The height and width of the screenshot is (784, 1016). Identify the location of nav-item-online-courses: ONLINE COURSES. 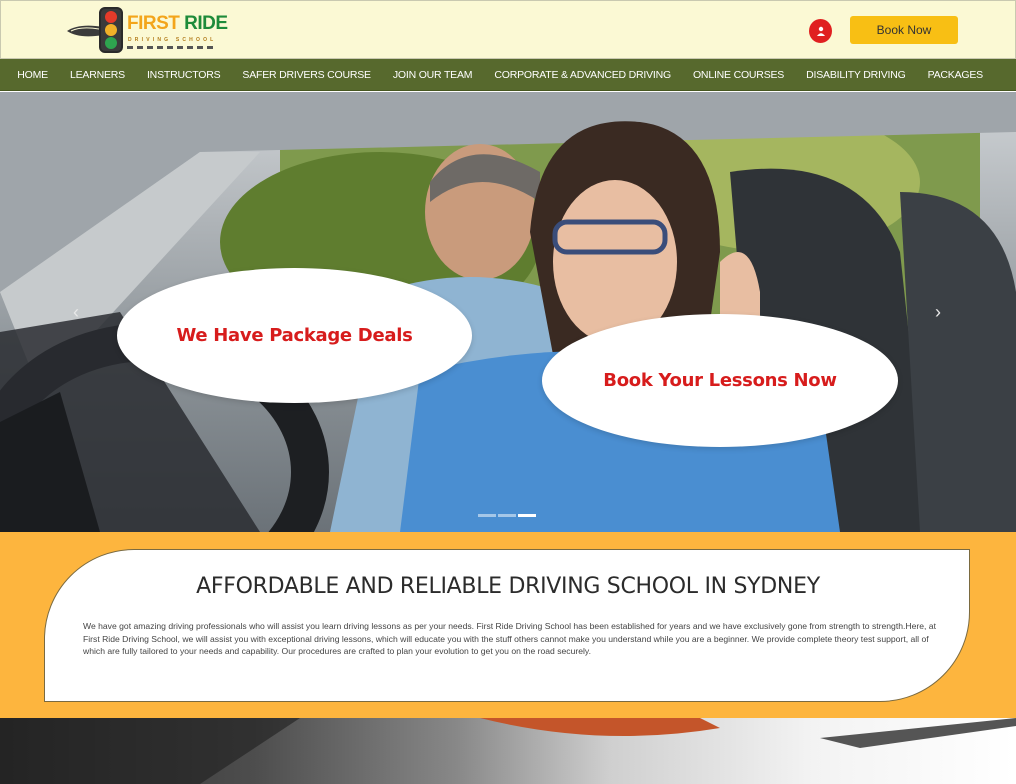
(738, 75).